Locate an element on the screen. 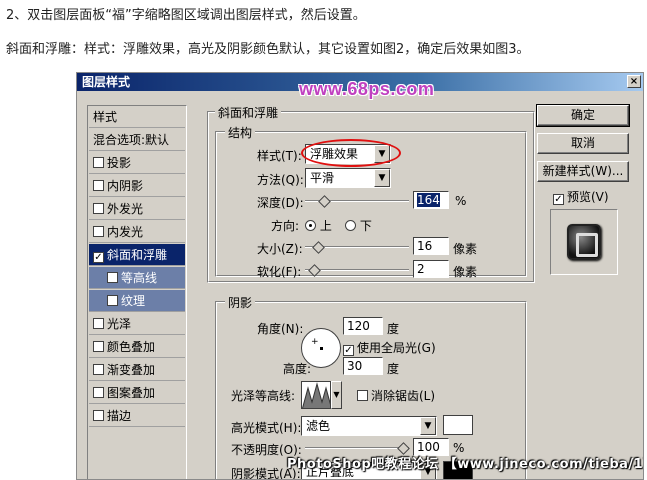 Image resolution: width=647 pixels, height=480 pixels. list-item-contour: 等高线 is located at coordinates (137, 278).